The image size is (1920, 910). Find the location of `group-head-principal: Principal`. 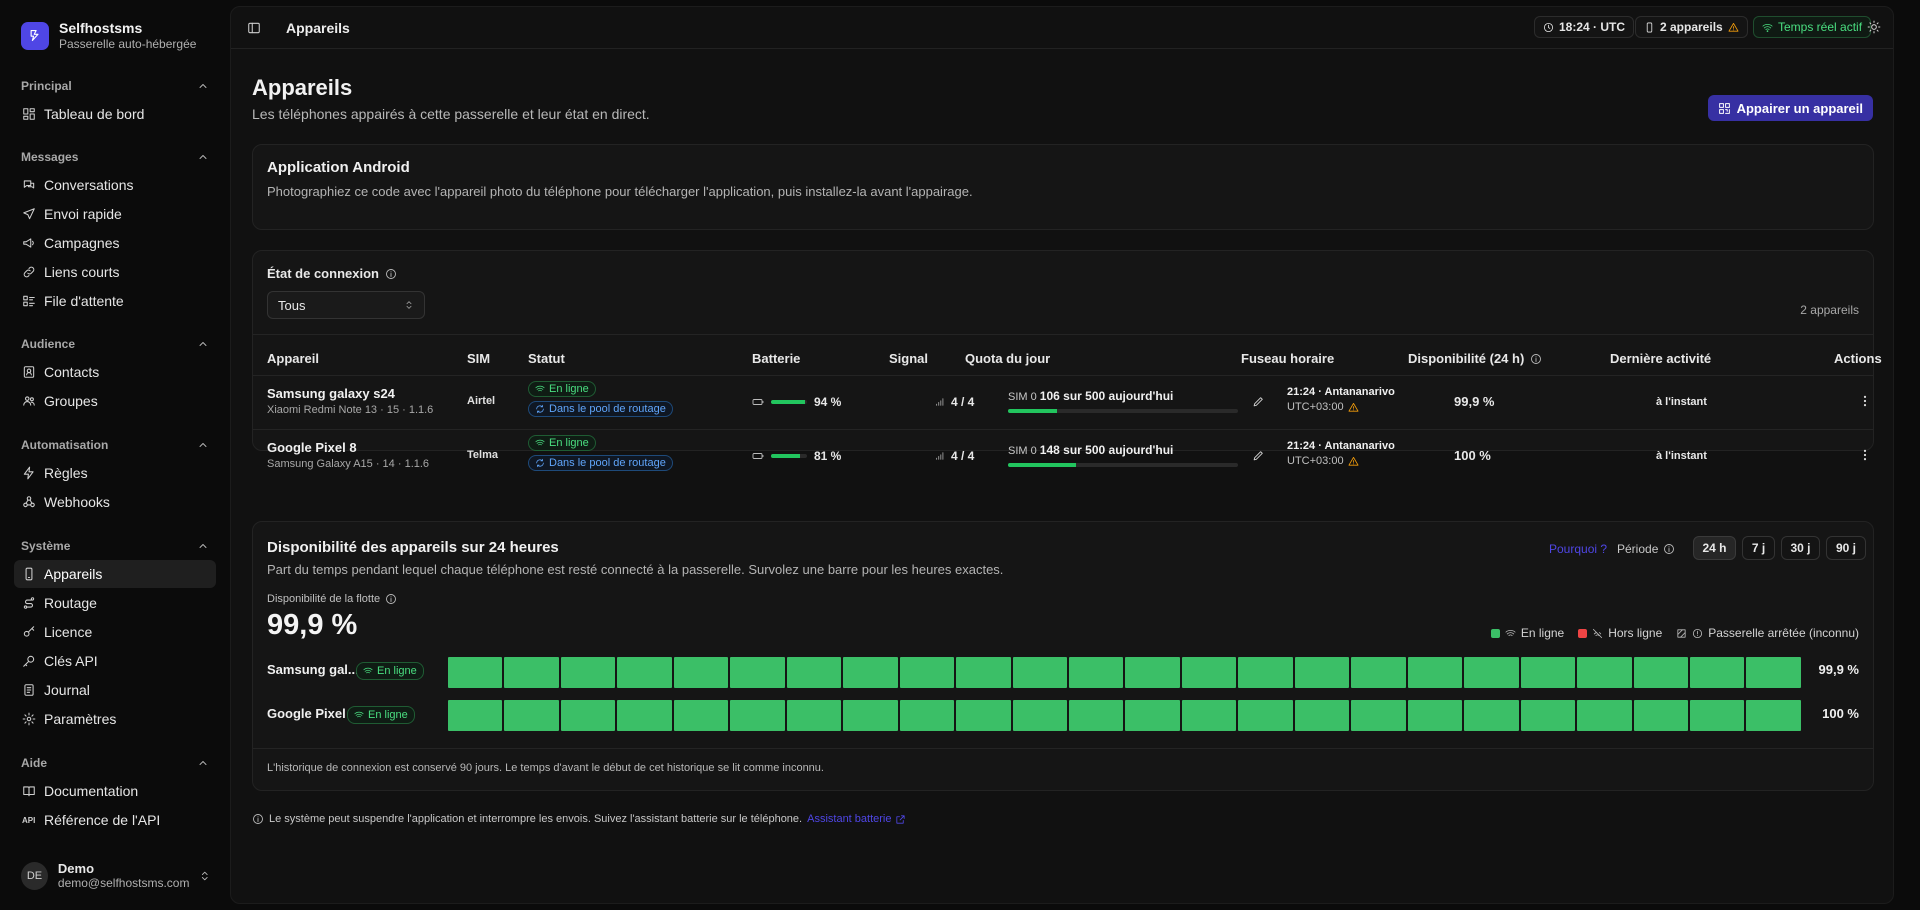

group-head-principal: Principal is located at coordinates (115, 86).